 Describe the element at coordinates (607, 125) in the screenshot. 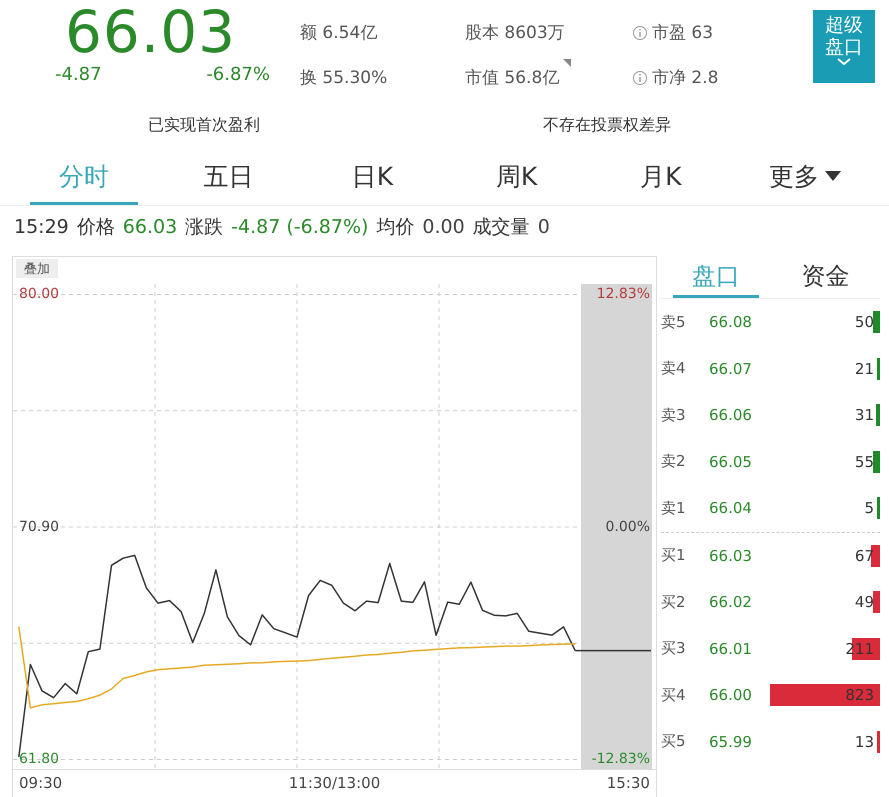

I see `note-text: 不存在投票权差异` at that location.